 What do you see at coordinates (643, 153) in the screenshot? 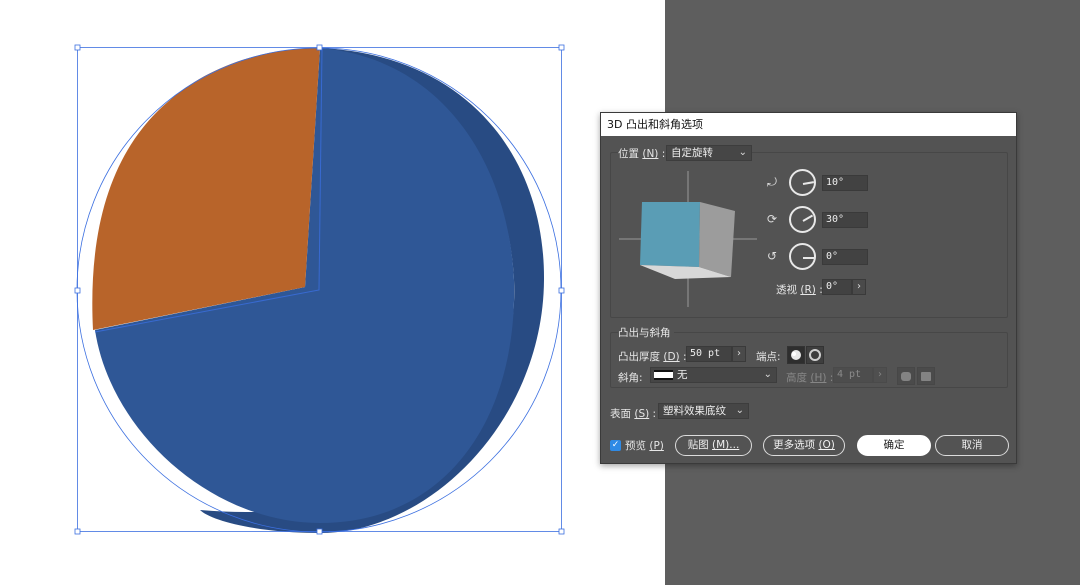
I see `position-label: 位置 (N) :` at bounding box center [643, 153].